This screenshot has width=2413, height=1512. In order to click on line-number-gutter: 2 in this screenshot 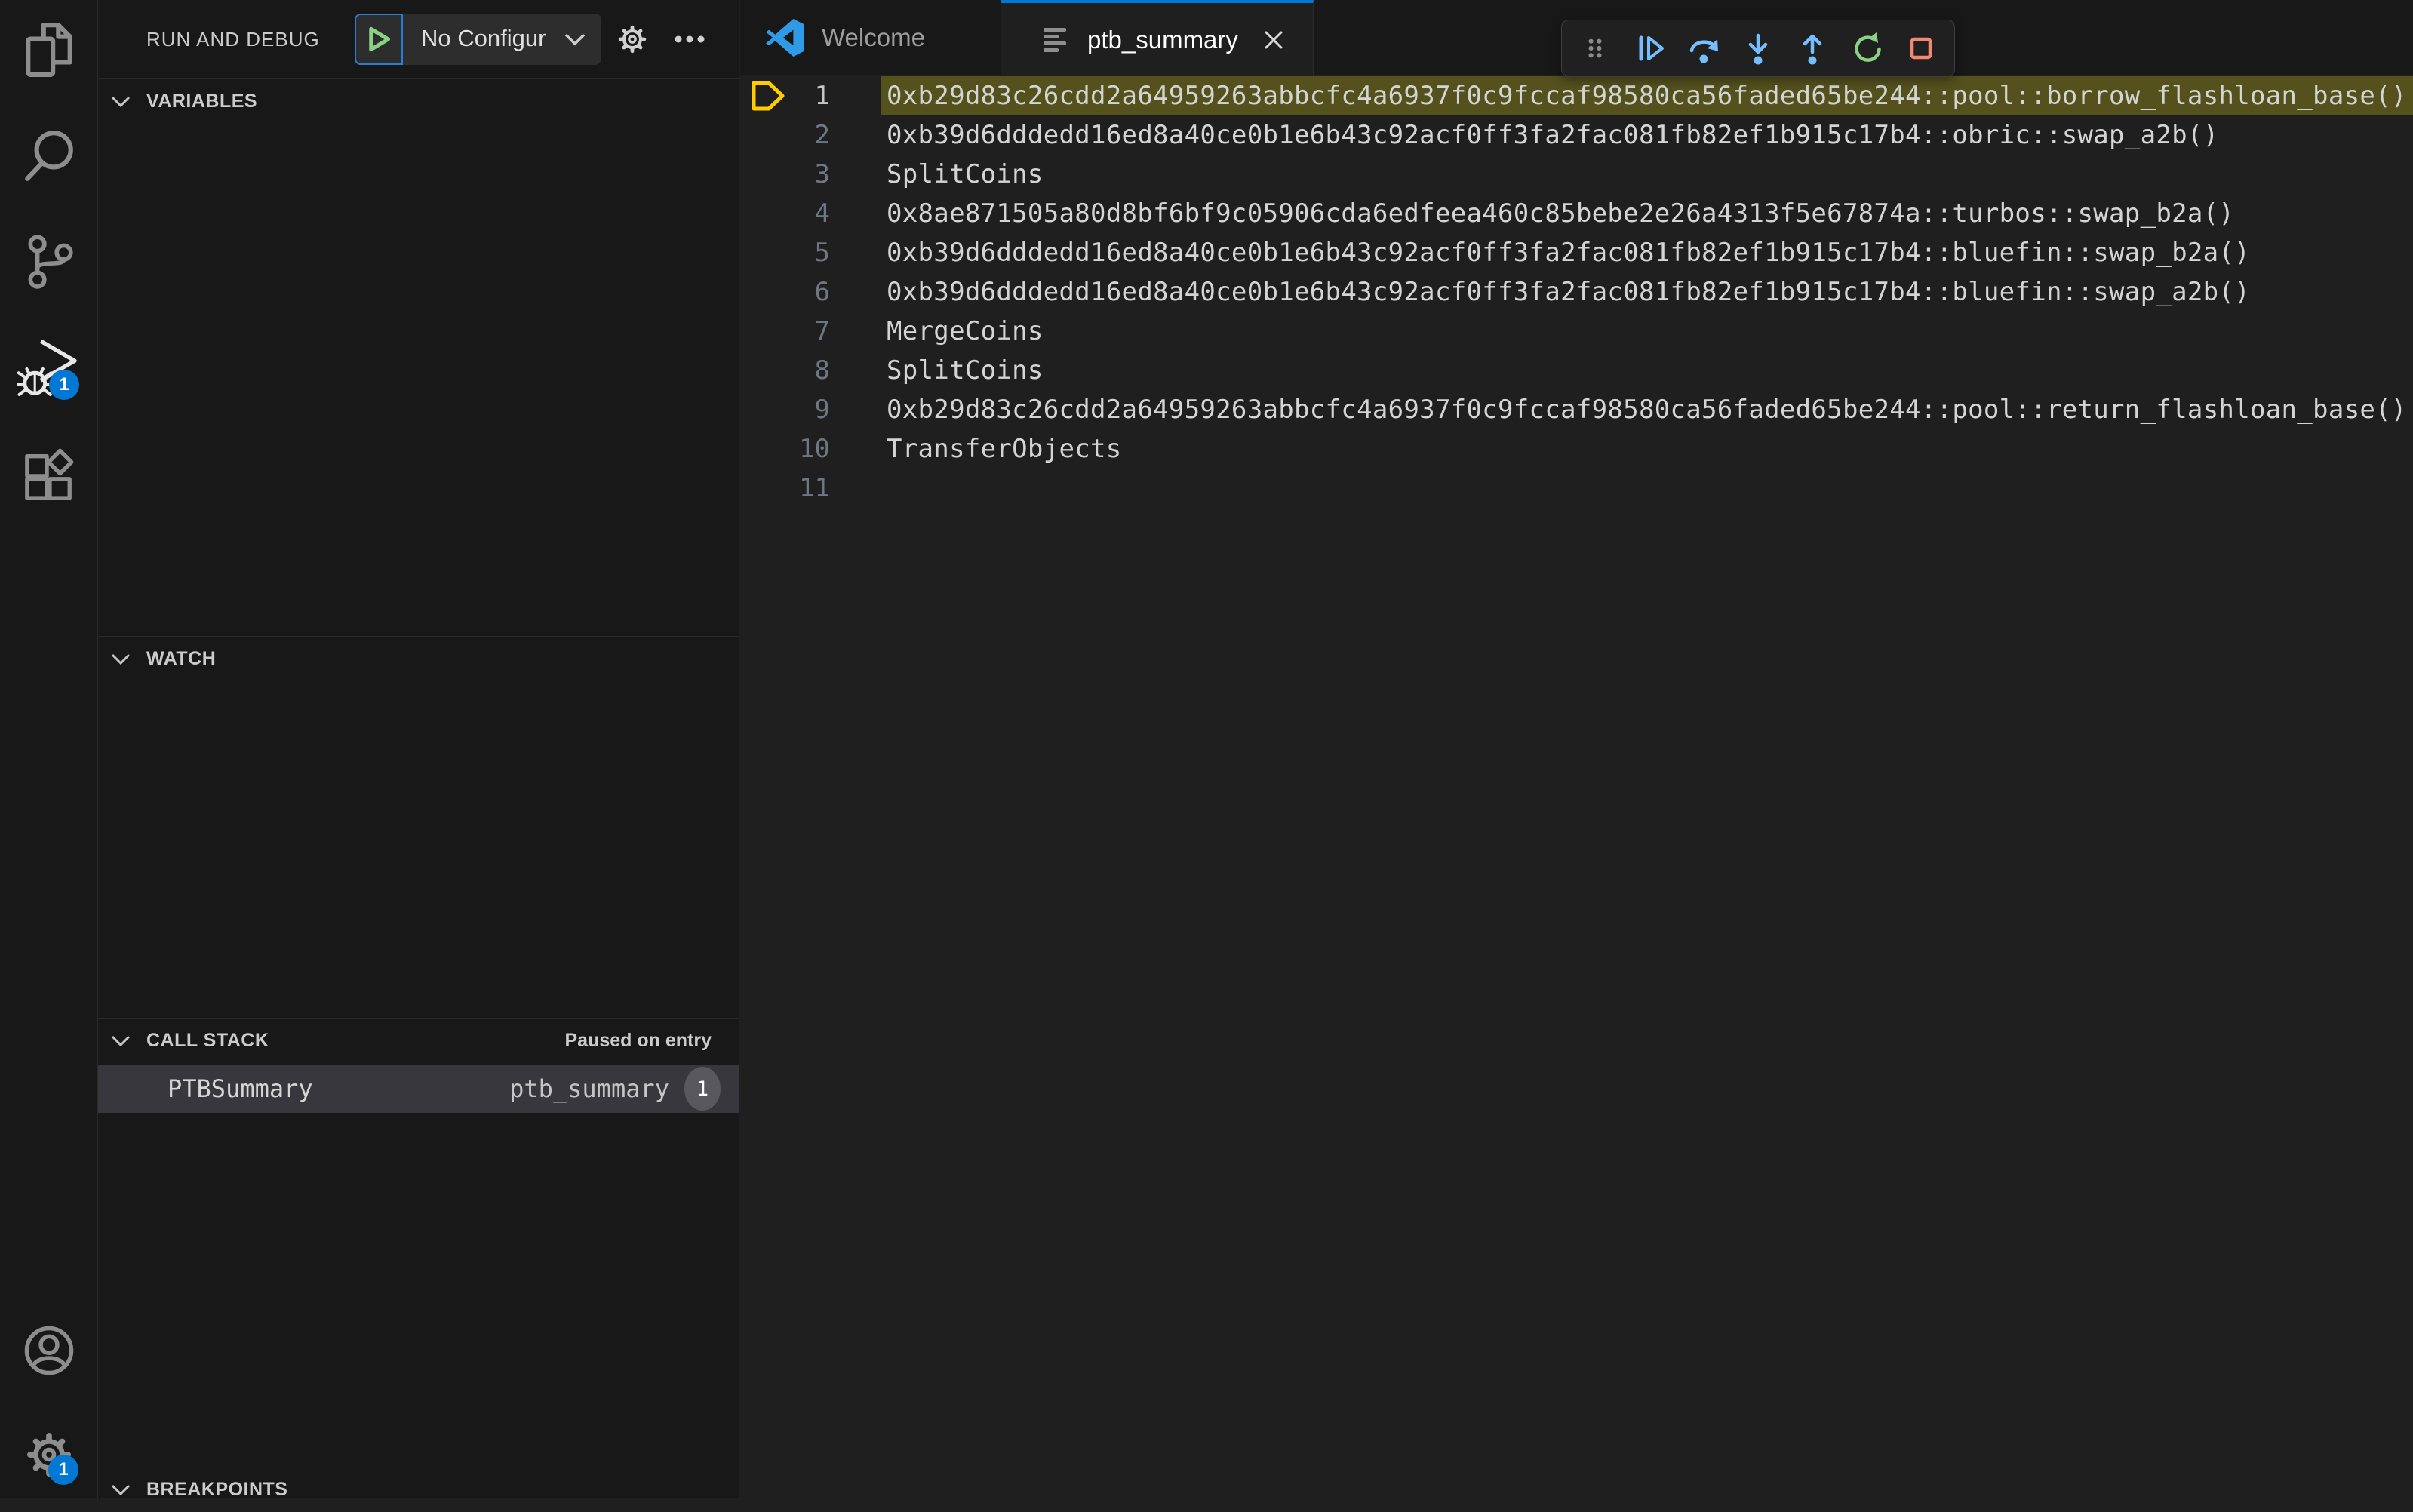, I will do `click(785, 135)`.